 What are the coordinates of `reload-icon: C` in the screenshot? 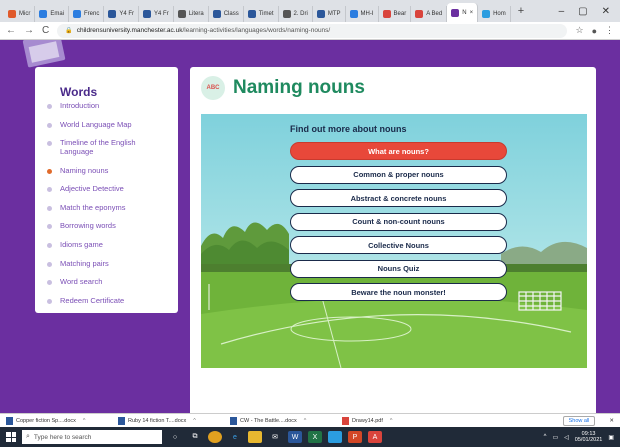 It's located at (45, 30).